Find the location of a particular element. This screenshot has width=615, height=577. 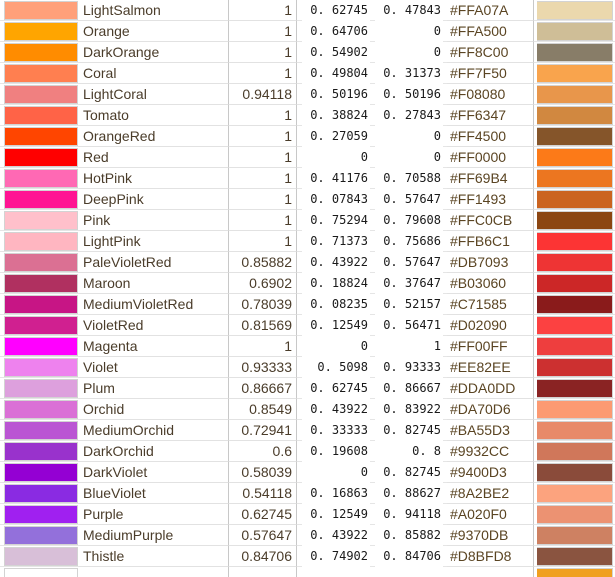

green-value-cell: 0. 75294 is located at coordinates (336, 220).